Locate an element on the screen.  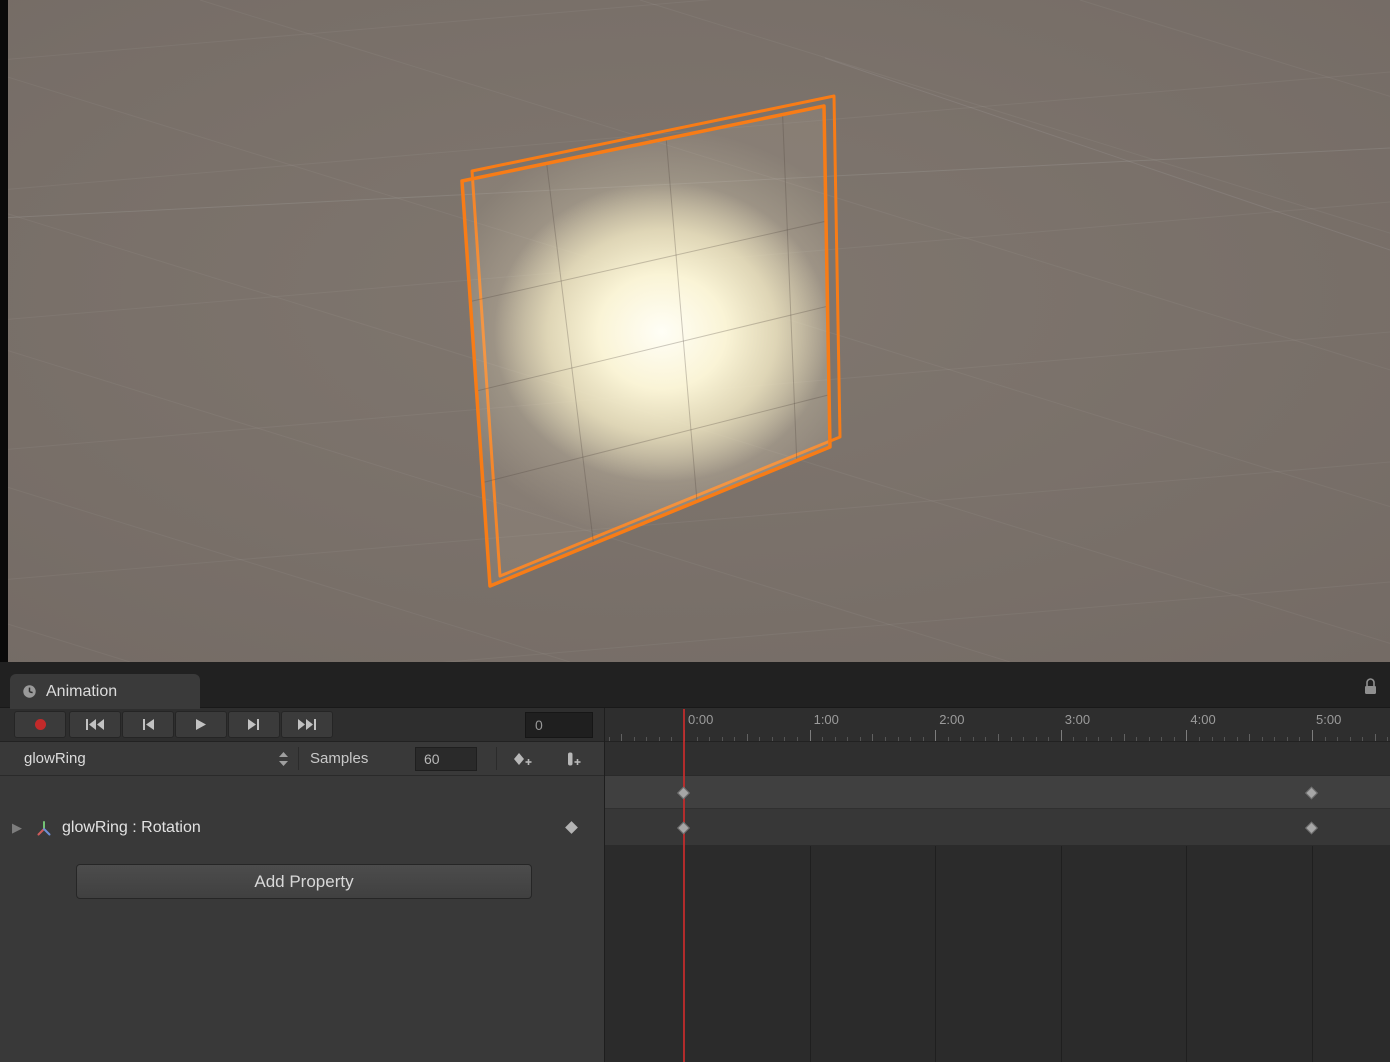
scene-left-edge is located at coordinates (4, 331).